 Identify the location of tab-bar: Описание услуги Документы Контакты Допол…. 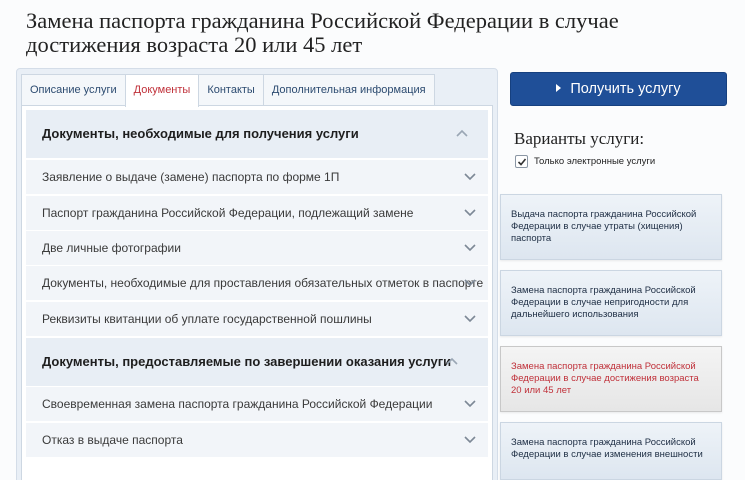
(228, 90).